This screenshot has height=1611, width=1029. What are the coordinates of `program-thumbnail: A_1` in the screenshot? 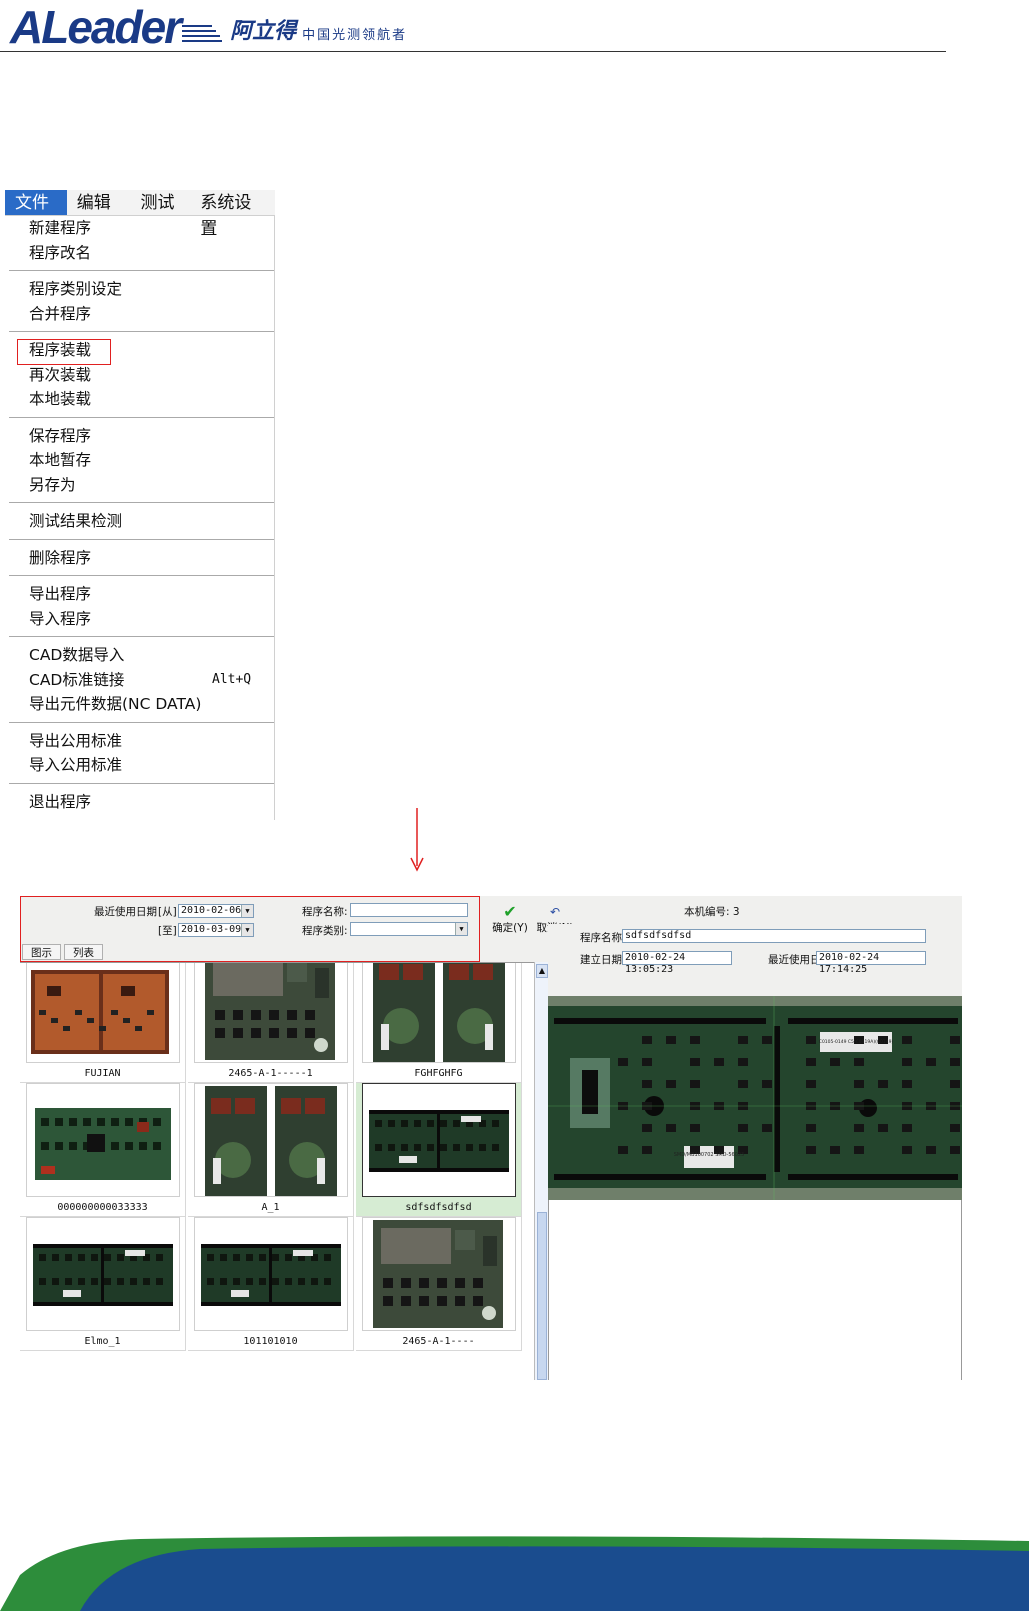 It's located at (271, 1150).